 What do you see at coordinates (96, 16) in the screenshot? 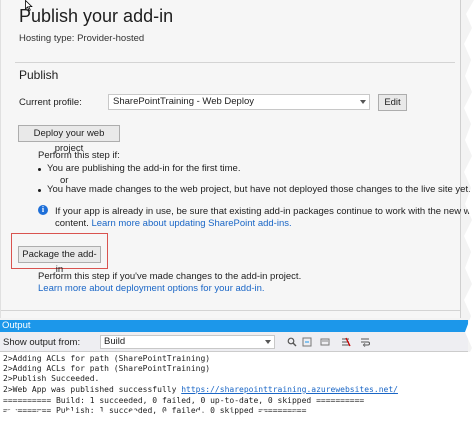
I see `page-title: Publish your add-in` at bounding box center [96, 16].